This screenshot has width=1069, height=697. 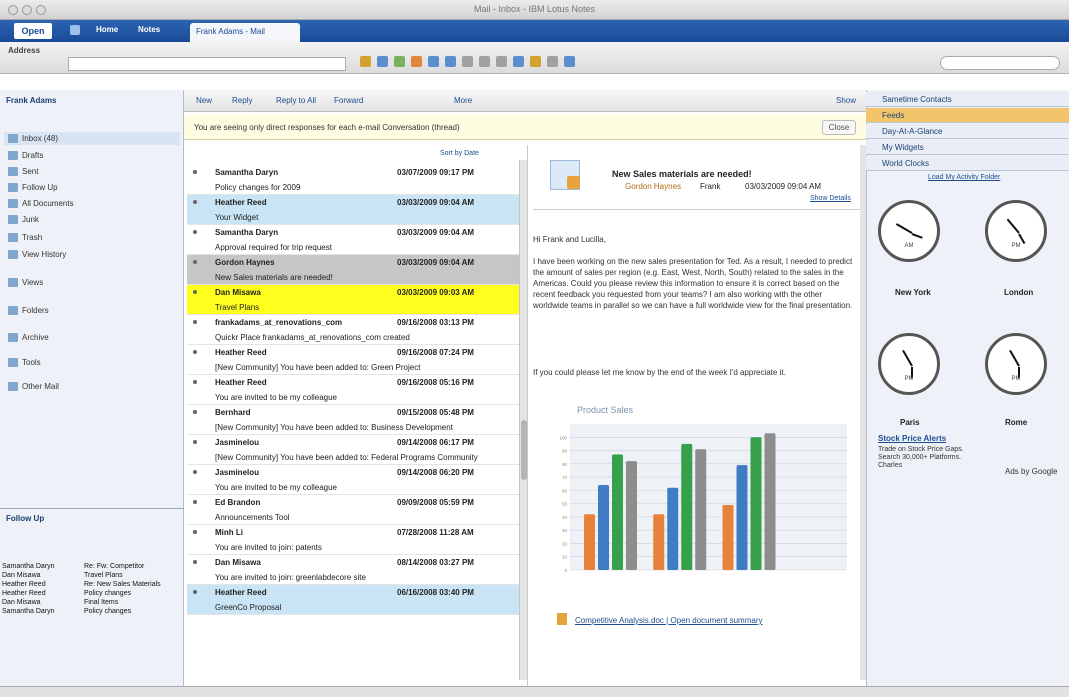 I want to click on calendar-icon, so click(x=569, y=61).